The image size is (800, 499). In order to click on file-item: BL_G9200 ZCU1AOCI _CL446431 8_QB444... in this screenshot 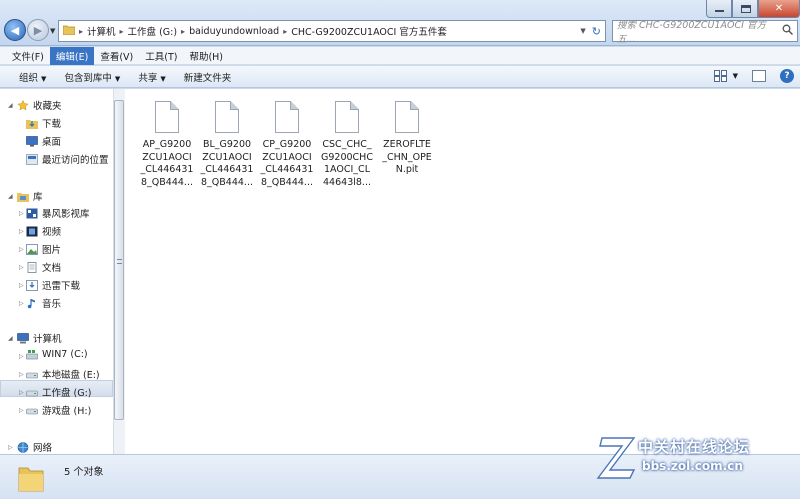, I will do `click(227, 145)`.